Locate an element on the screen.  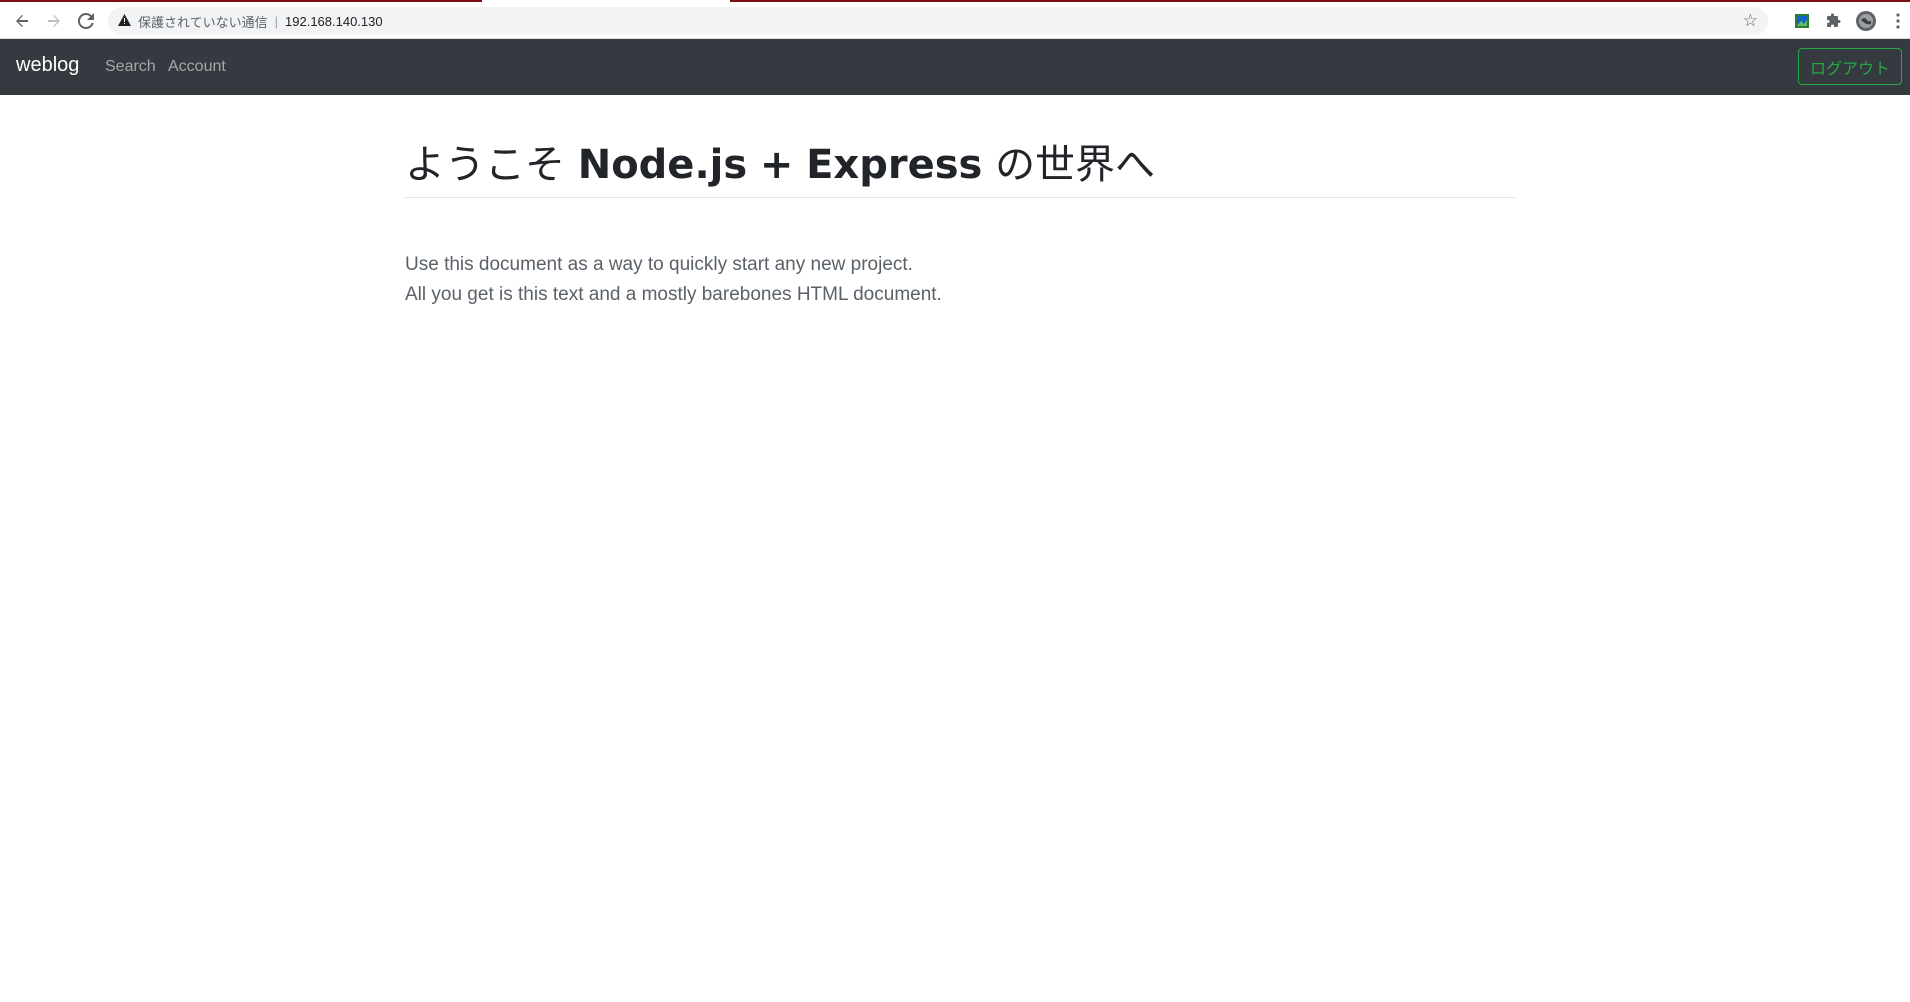
nav-link-account: Account is located at coordinates (197, 67).